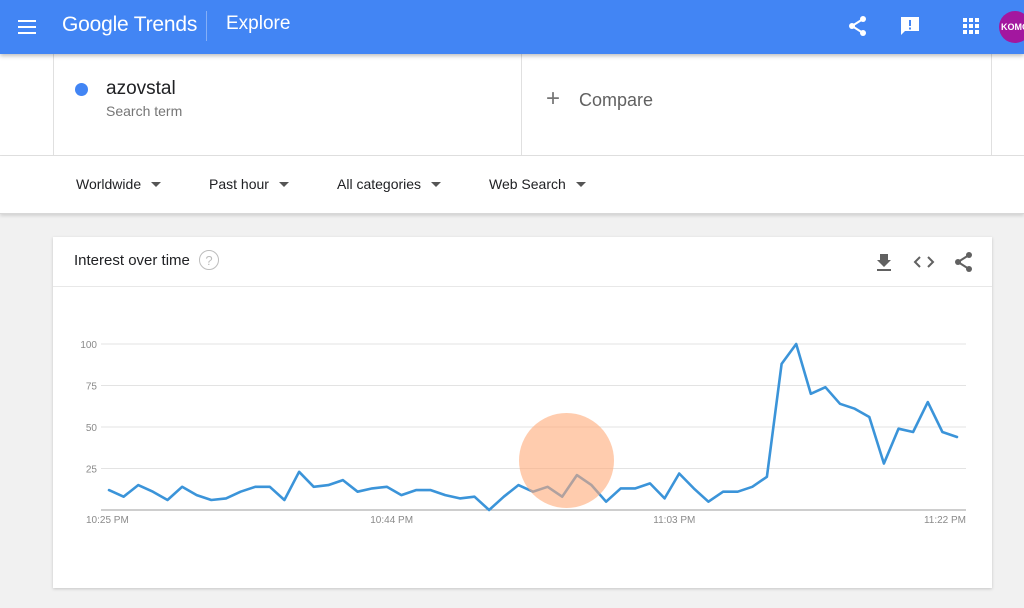 Image resolution: width=1024 pixels, height=608 pixels. Describe the element at coordinates (144, 111) in the screenshot. I see `search-term-type: Search term` at that location.